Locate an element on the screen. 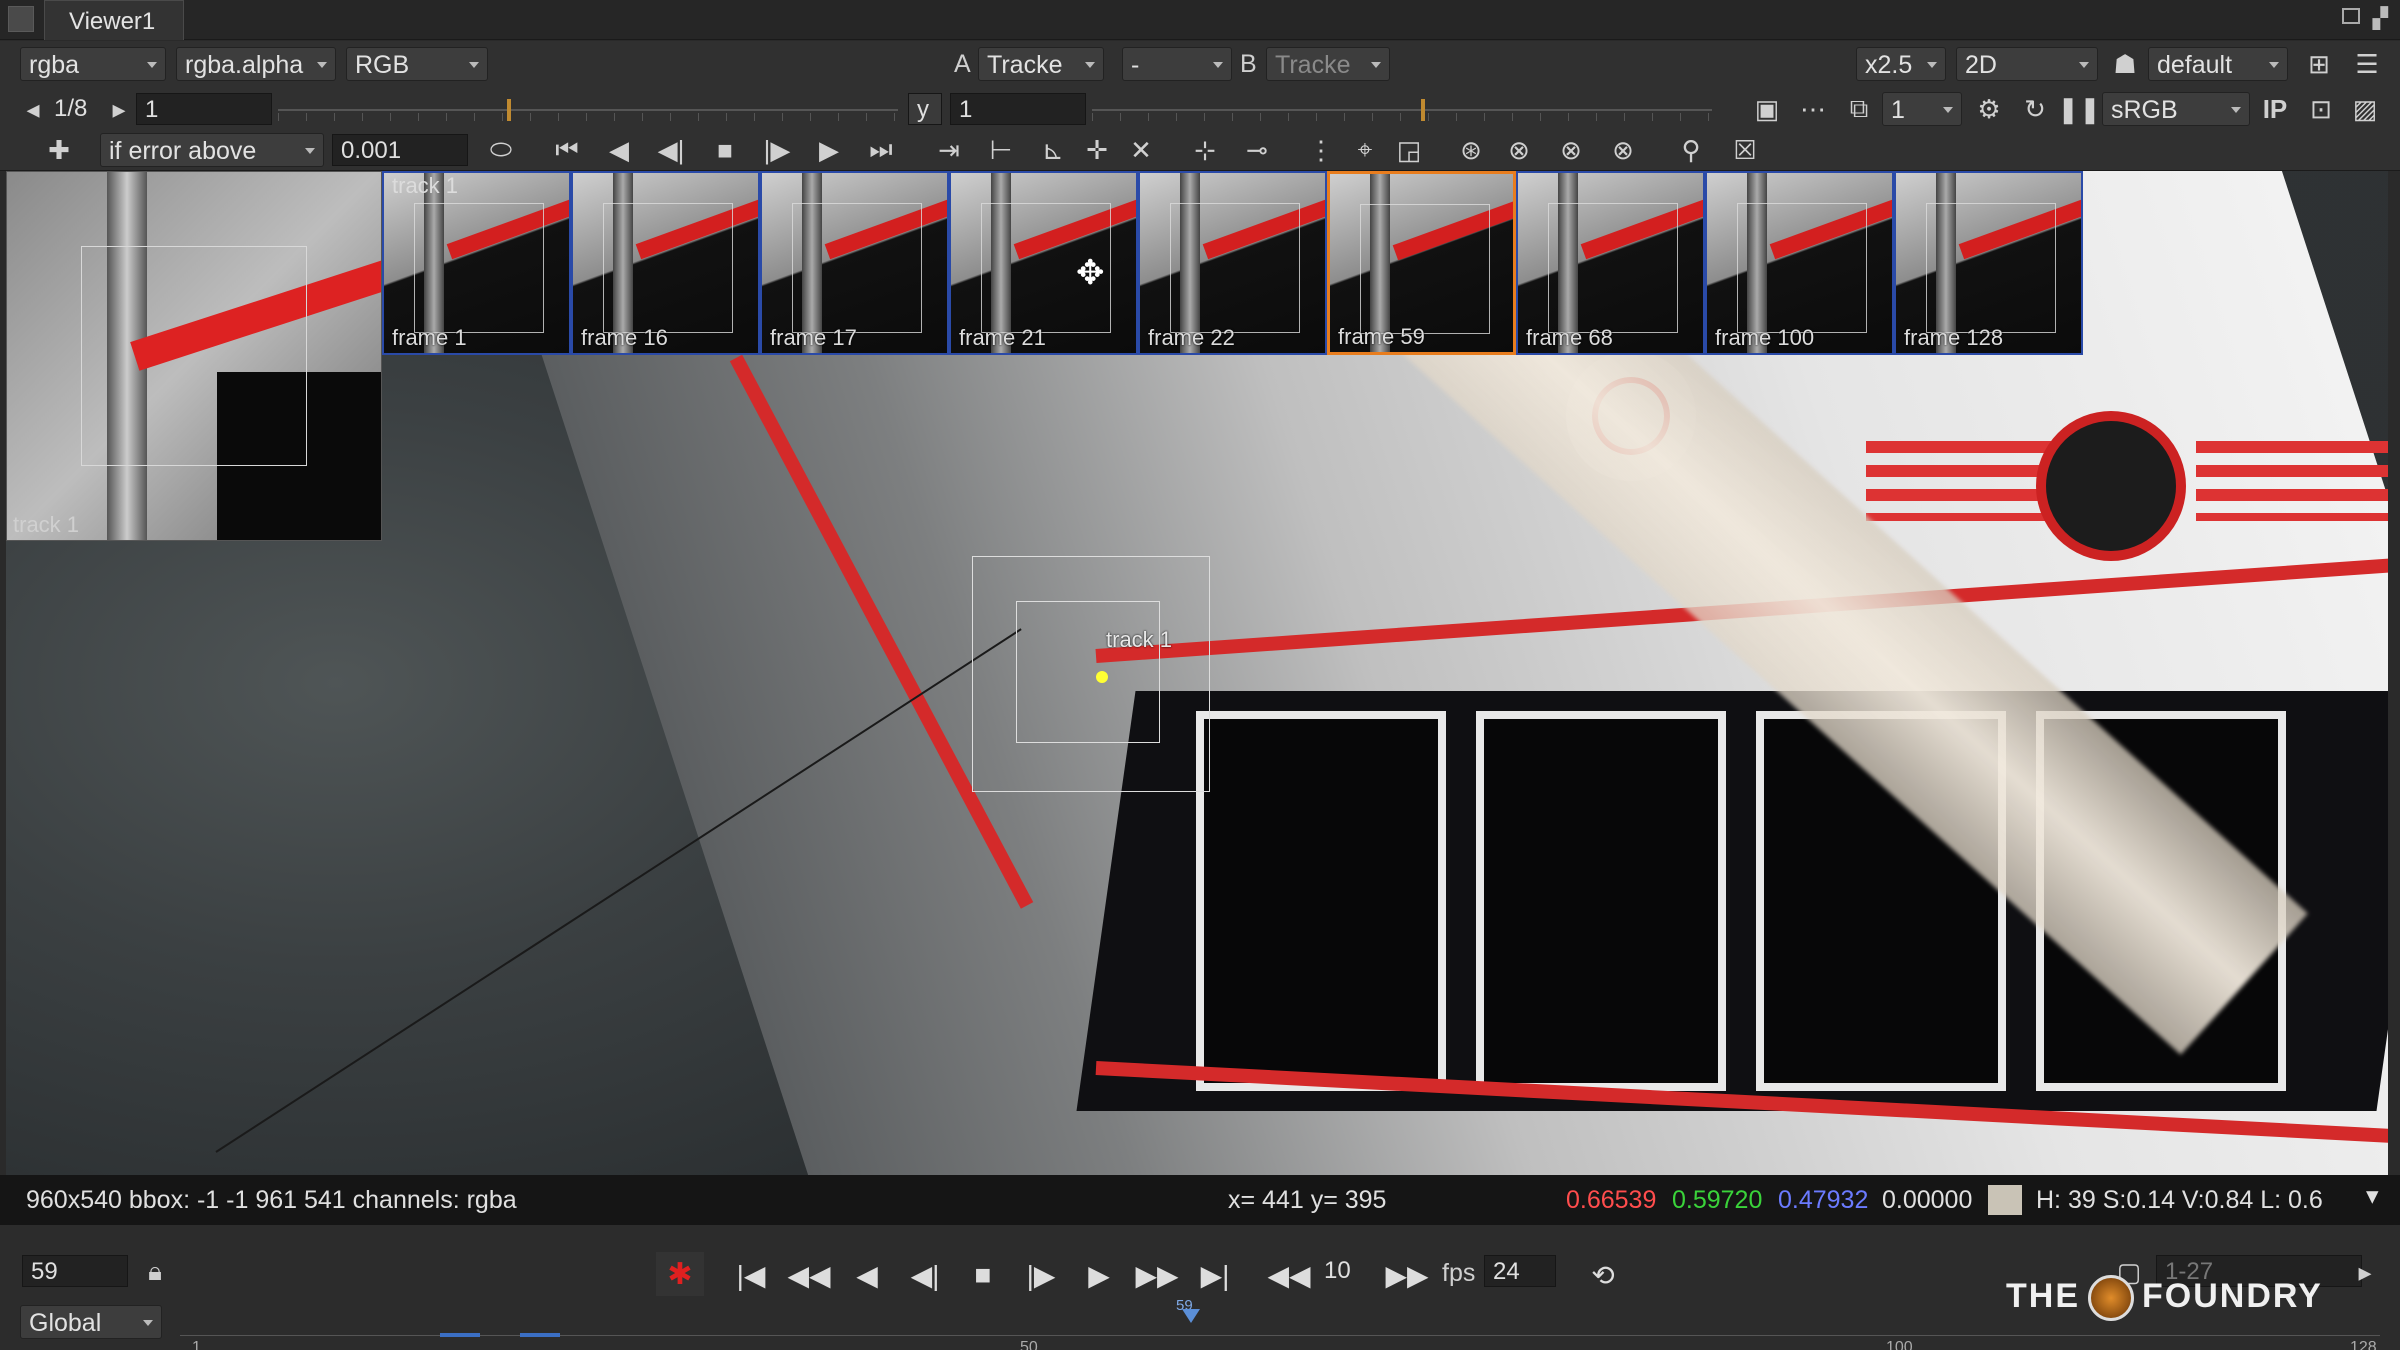 The height and width of the screenshot is (1350, 2400). stripes-icon: ▨ is located at coordinates (2365, 109).